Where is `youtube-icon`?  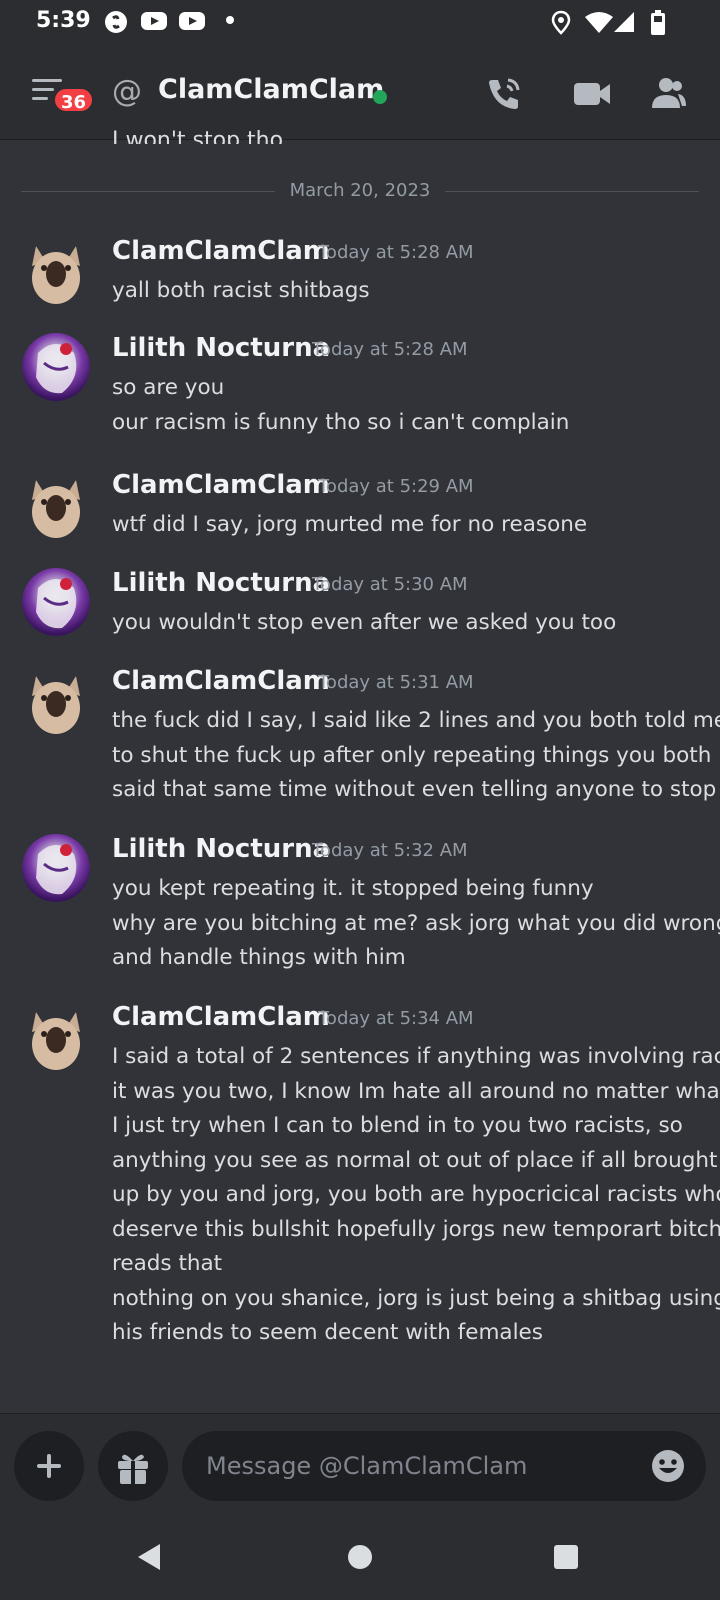 youtube-icon is located at coordinates (154, 21).